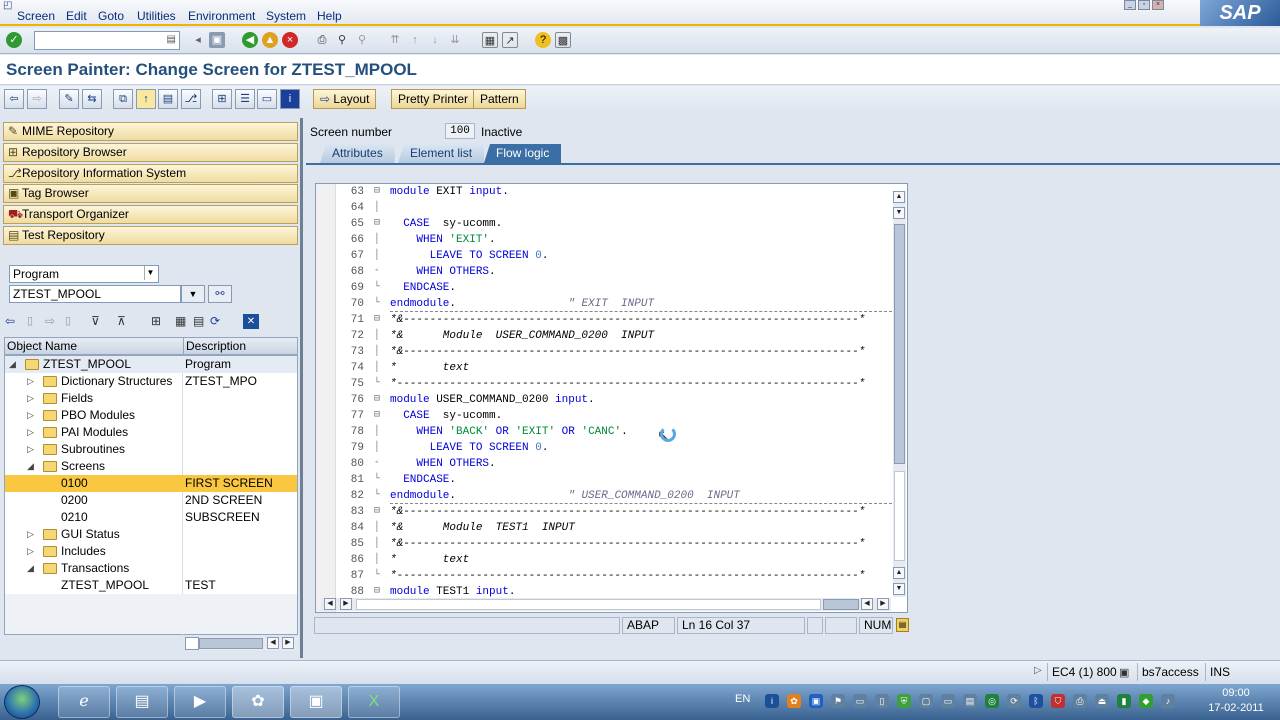  I want to click on status-expand-icon: ▷, so click(1038, 670).